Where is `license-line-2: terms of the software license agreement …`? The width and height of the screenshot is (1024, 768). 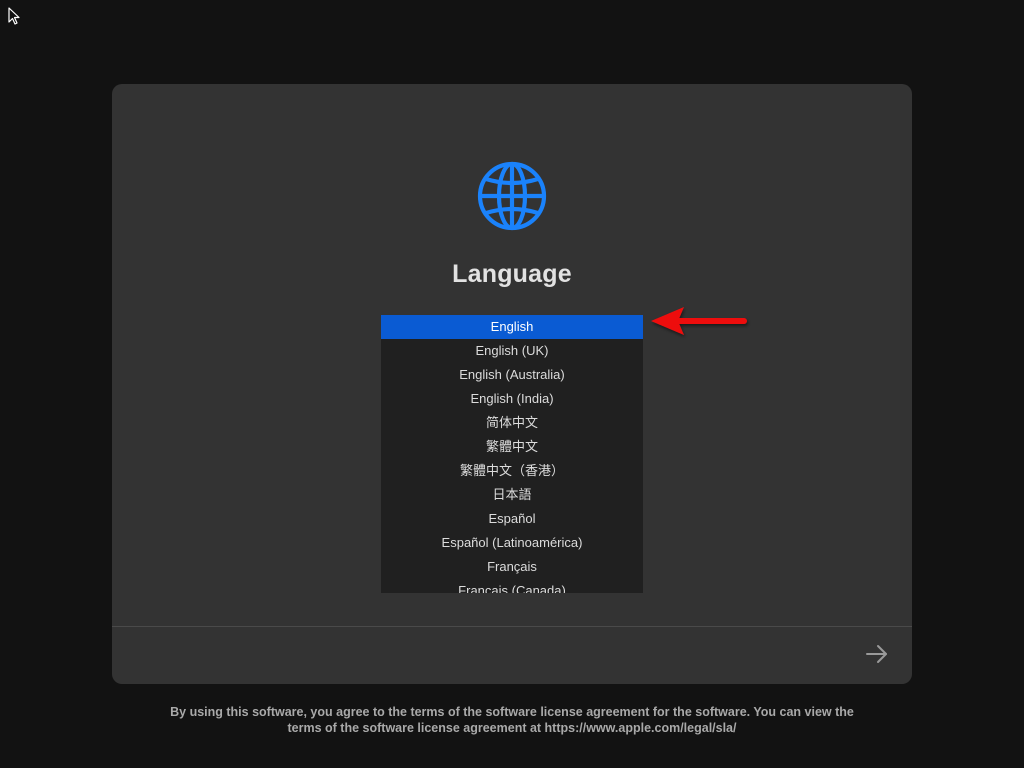 license-line-2: terms of the software license agreement … is located at coordinates (512, 728).